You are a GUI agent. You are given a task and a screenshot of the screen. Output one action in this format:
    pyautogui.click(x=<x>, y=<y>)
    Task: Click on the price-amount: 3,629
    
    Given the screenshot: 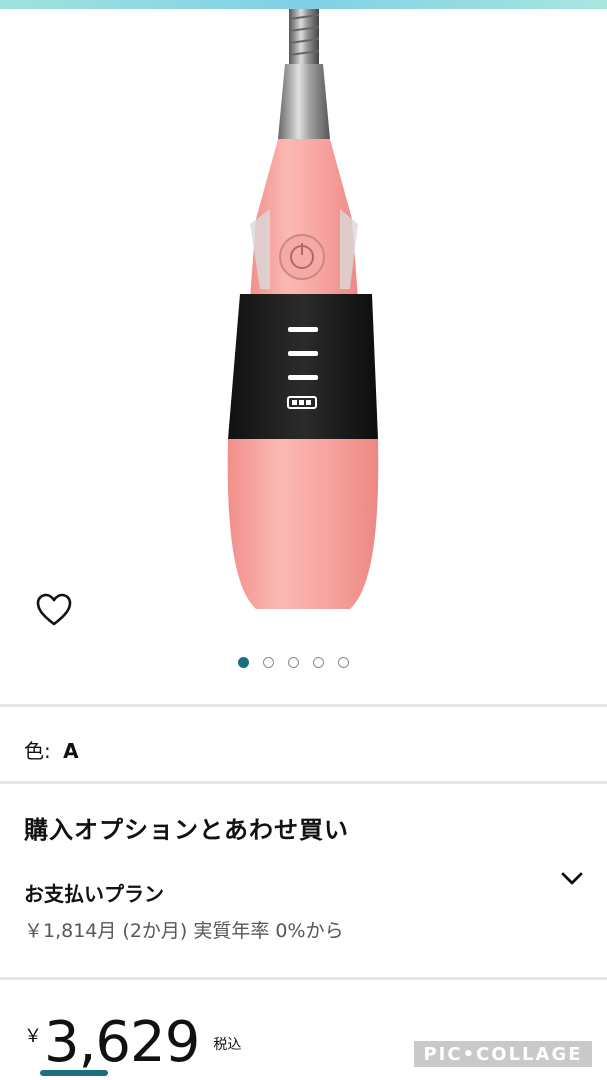 What is the action you would take?
    pyautogui.click(x=122, y=1042)
    